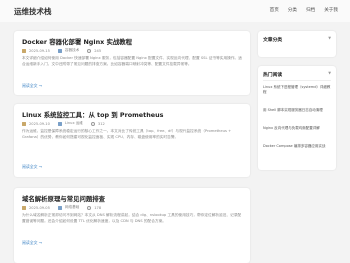  I want to click on post-views: 178, so click(98, 207).